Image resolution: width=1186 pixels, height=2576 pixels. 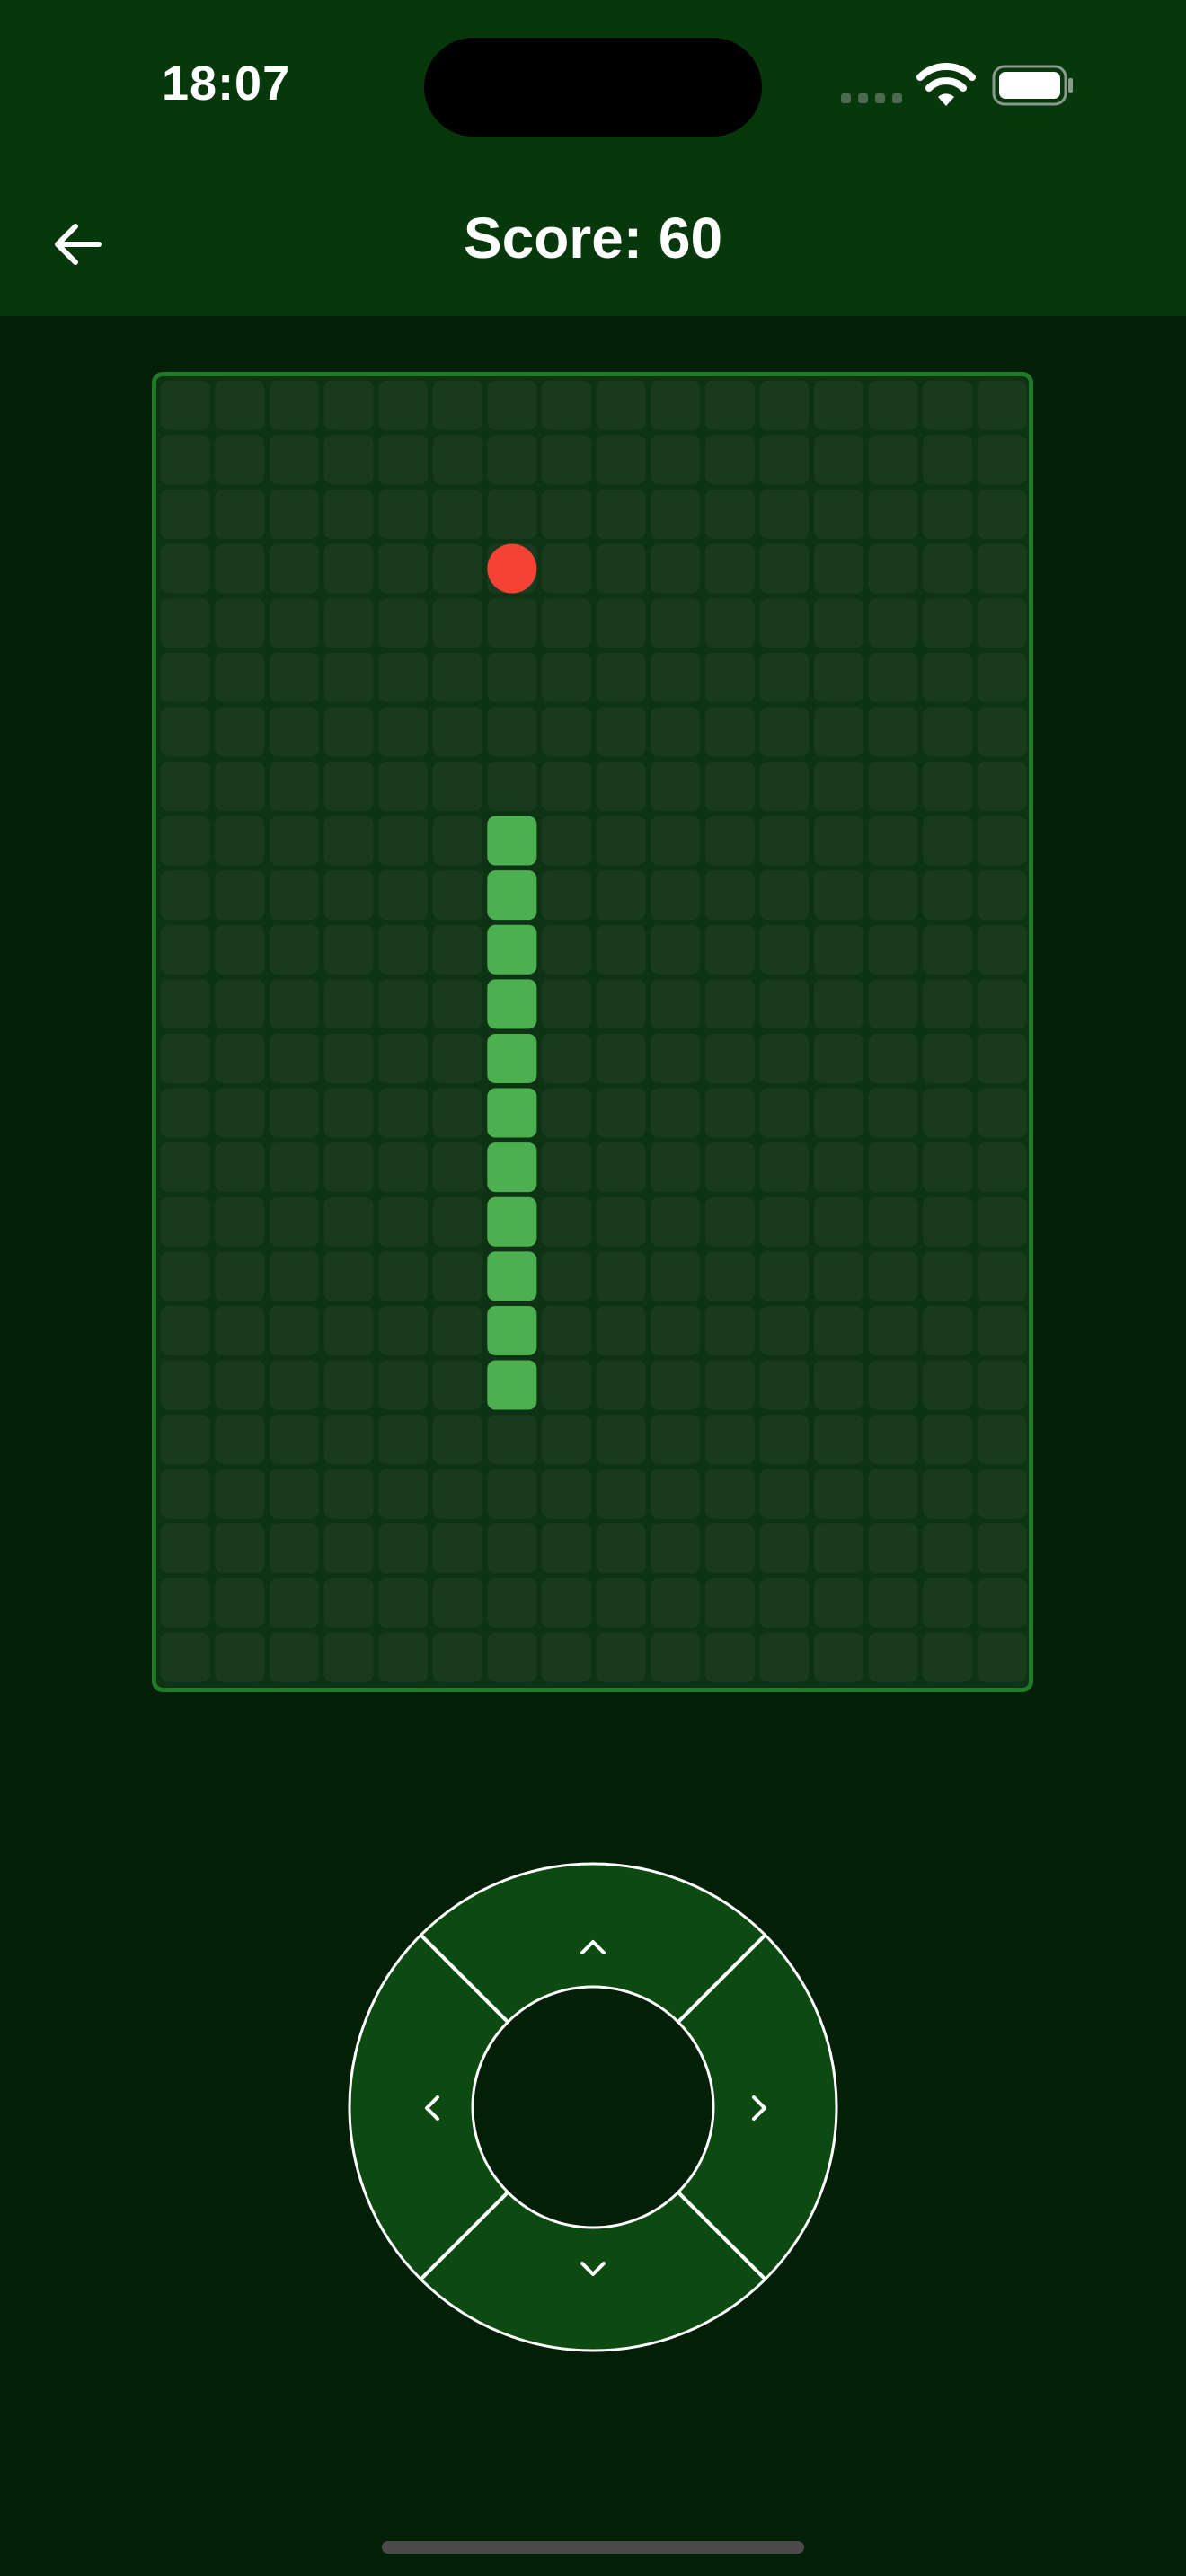 What do you see at coordinates (226, 83) in the screenshot?
I see `status-time: 18:07` at bounding box center [226, 83].